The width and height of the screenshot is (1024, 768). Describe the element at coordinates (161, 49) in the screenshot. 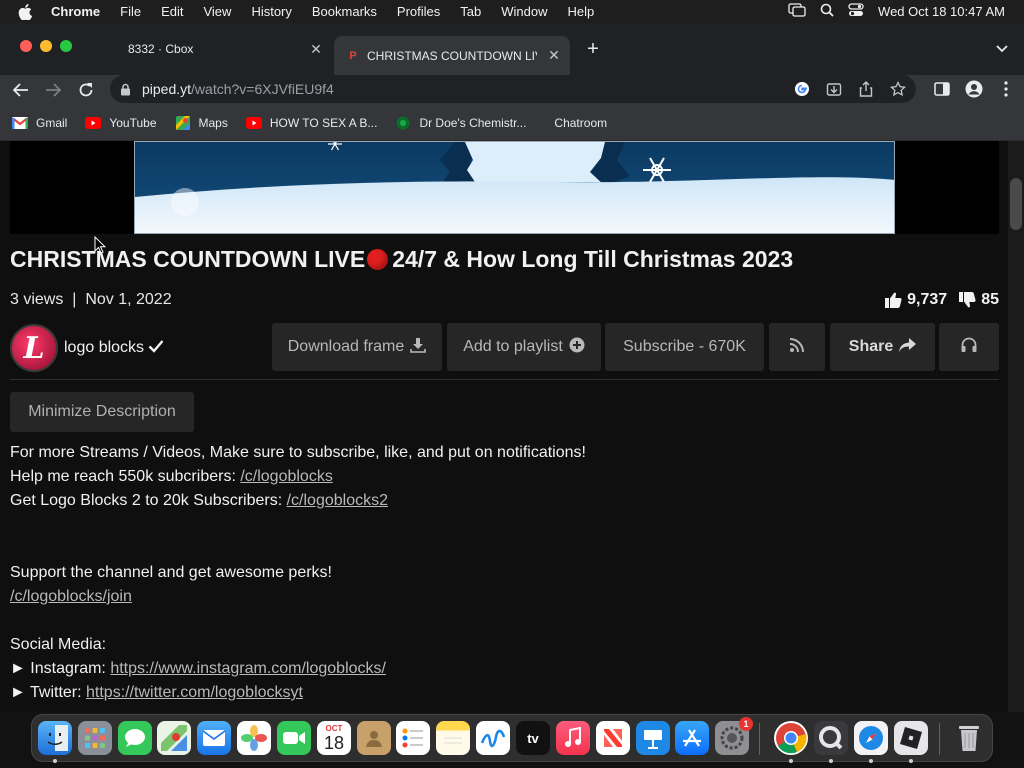

I see `tab-title: 8332 · Cbox` at that location.